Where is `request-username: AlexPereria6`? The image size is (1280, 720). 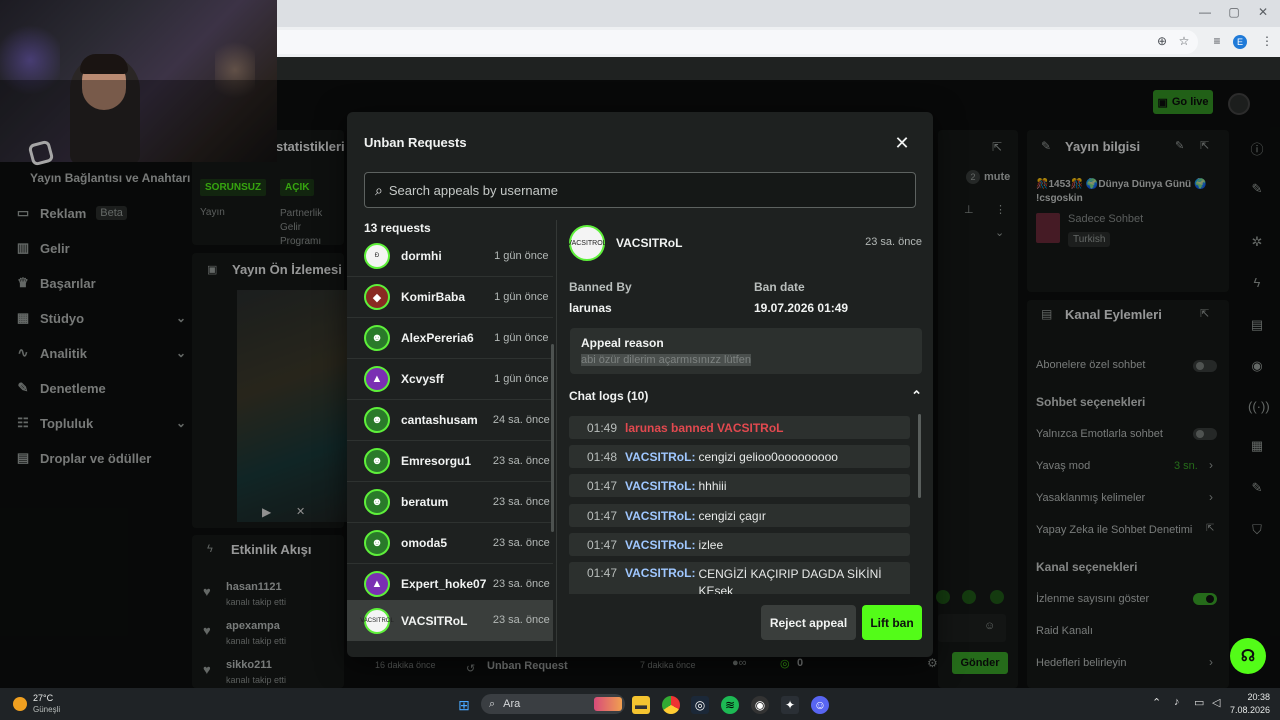 request-username: AlexPereria6 is located at coordinates (437, 338).